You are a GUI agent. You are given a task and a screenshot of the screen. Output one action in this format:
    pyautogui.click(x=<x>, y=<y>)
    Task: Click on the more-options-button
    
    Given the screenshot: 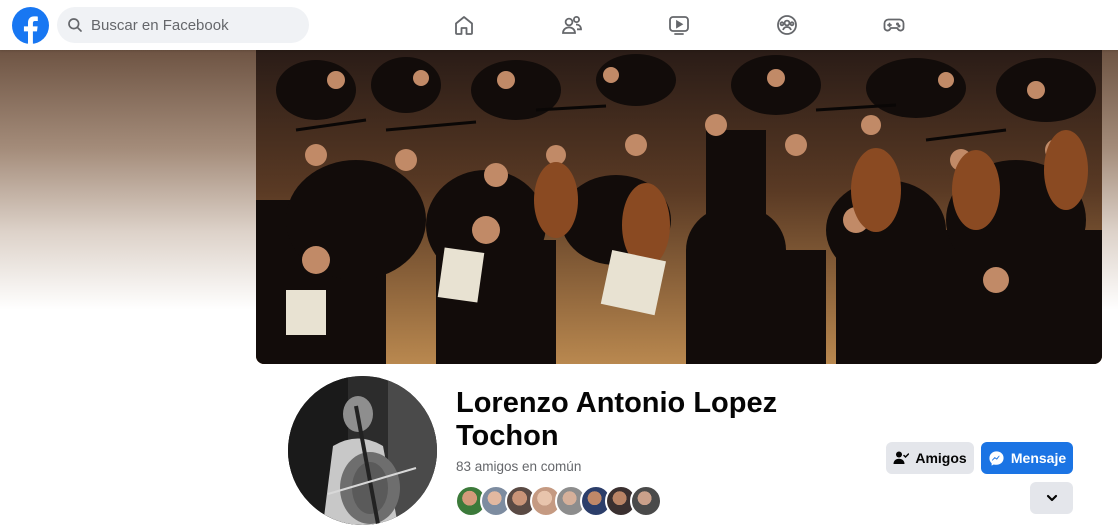 What is the action you would take?
    pyautogui.click(x=1051, y=498)
    